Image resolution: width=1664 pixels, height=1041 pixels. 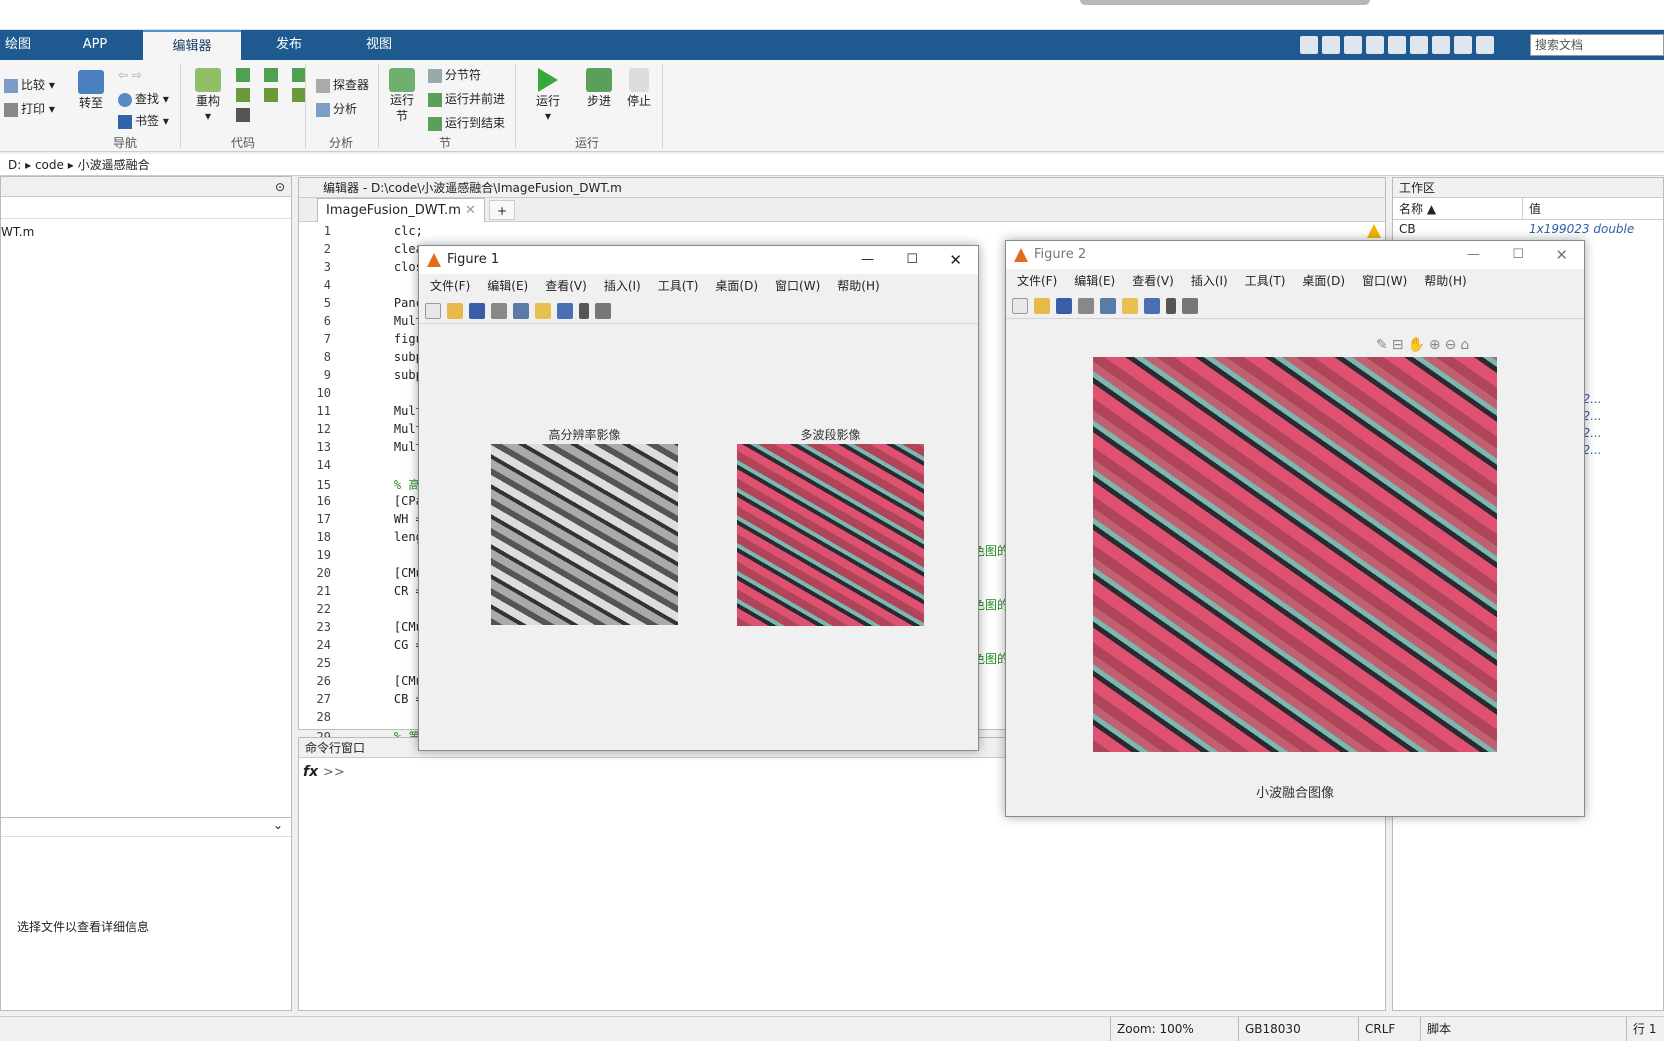 I want to click on indent-icon, so click(x=243, y=95).